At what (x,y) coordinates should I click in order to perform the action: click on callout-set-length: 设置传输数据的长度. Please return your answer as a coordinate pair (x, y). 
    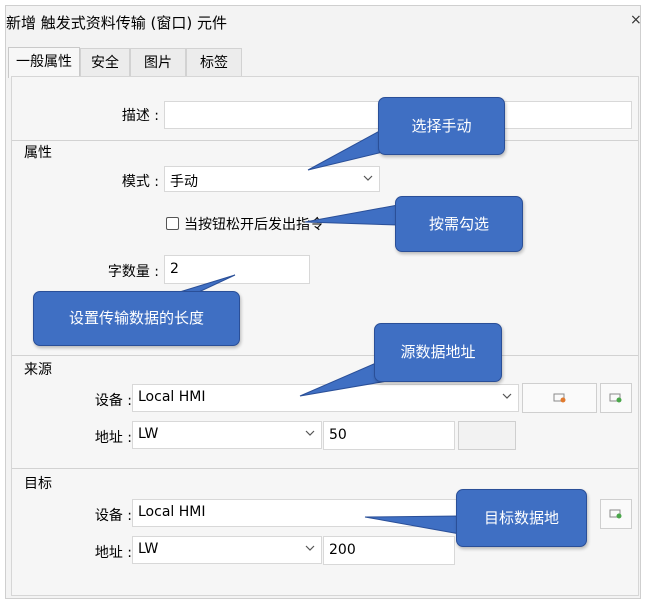
    Looking at the image, I should click on (136, 318).